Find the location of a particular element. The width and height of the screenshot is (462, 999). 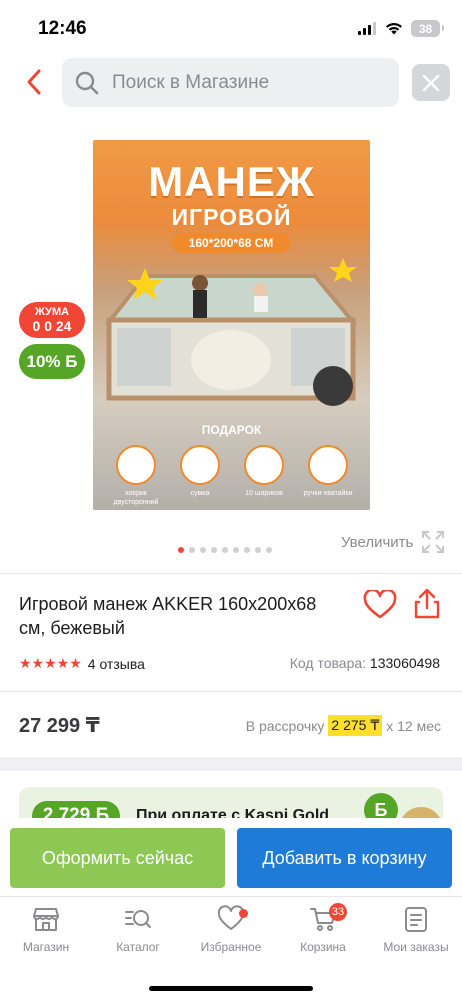

orders-icon is located at coordinates (416, 919).